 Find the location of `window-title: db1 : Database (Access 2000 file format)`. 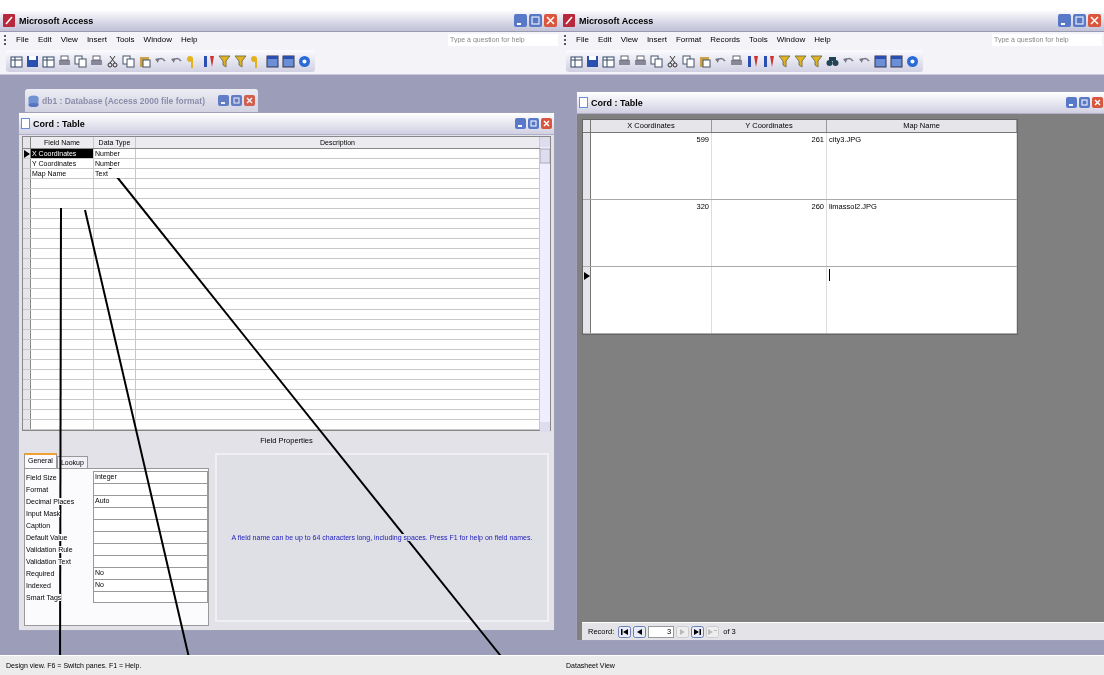

window-title: db1 : Database (Access 2000 file format) is located at coordinates (123, 100).